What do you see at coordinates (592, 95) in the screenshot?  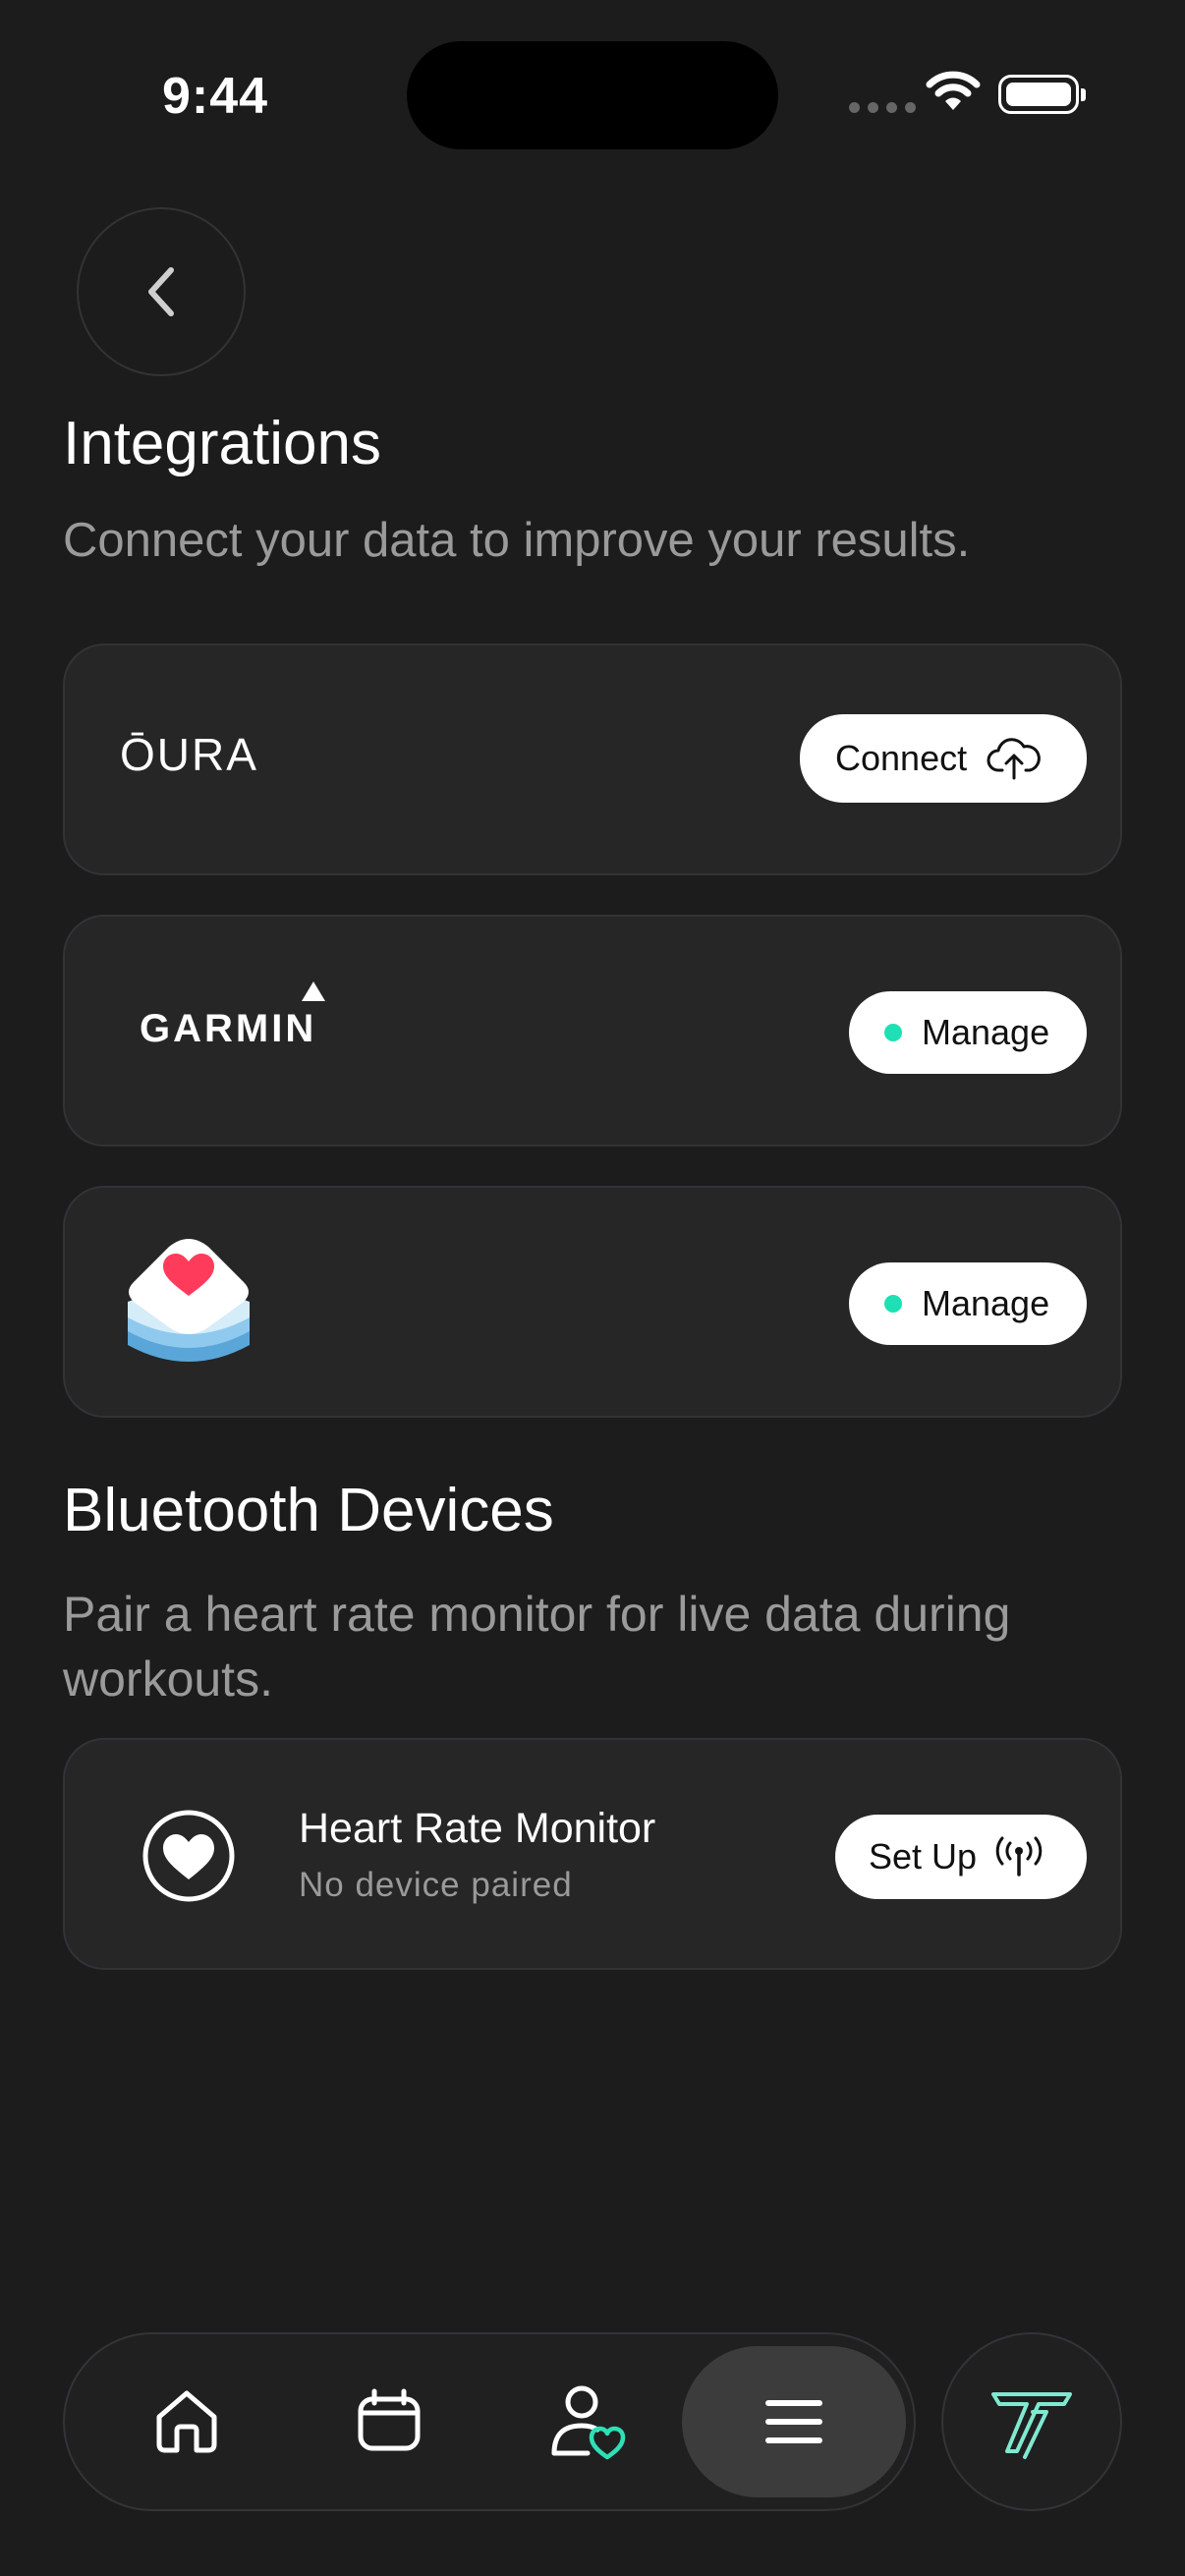 I see `dynamic-island` at bounding box center [592, 95].